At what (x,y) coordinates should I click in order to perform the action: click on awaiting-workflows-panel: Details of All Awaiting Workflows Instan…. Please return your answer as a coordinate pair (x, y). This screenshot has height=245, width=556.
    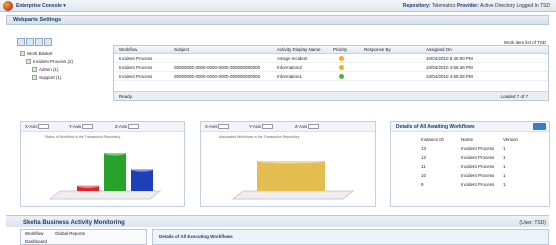
    Looking at the image, I should click on (470, 164).